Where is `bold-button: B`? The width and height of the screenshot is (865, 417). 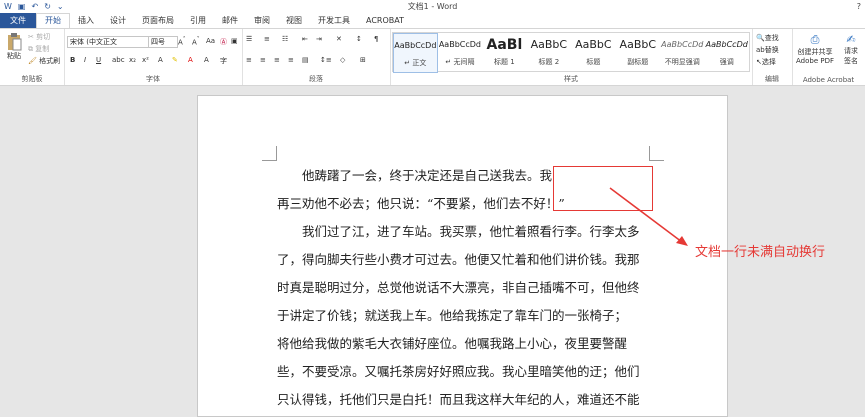 bold-button: B is located at coordinates (72, 60).